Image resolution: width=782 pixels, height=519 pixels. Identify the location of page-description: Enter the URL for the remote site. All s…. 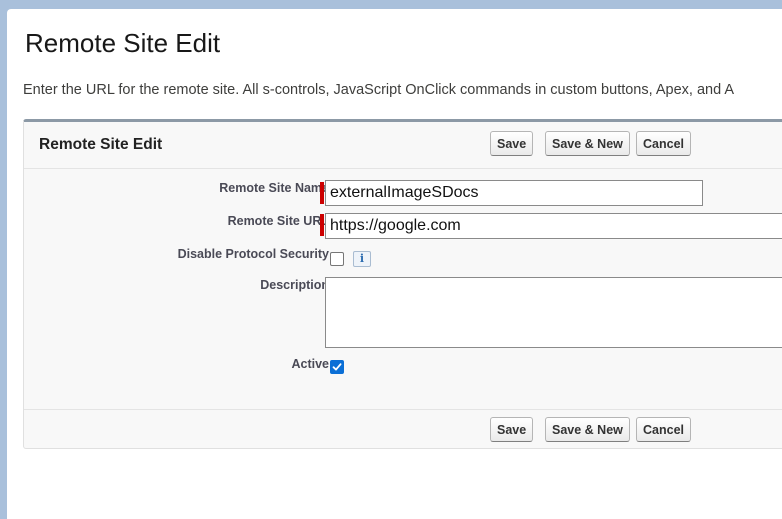
(379, 90).